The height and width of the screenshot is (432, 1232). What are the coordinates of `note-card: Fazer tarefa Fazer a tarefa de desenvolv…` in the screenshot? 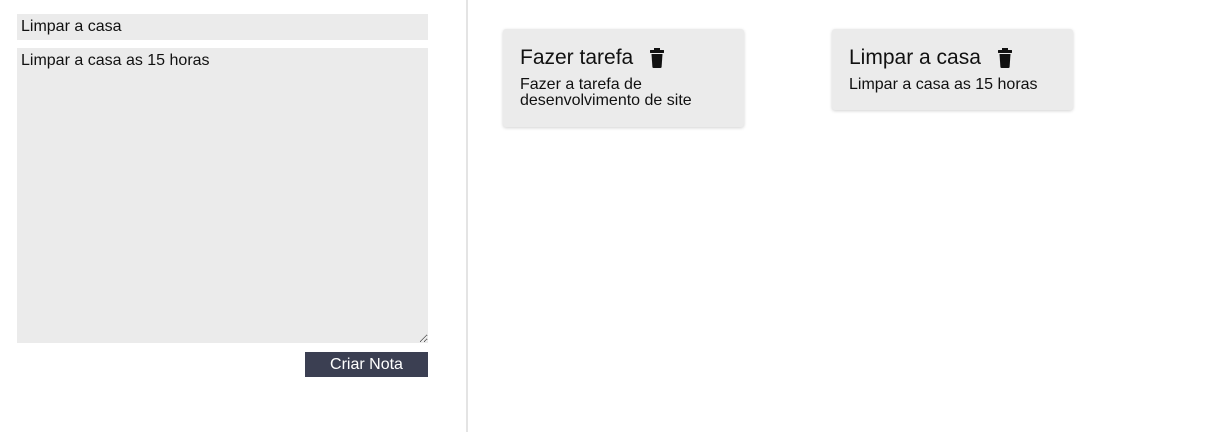 It's located at (623, 78).